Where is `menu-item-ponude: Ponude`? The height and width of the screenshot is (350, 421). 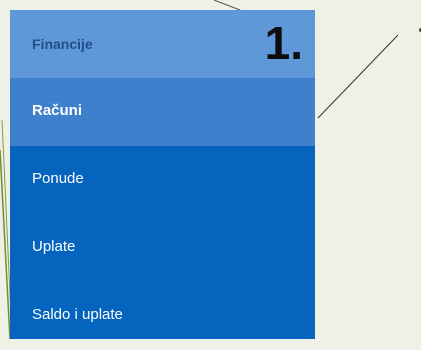 menu-item-ponude: Ponude is located at coordinates (162, 180).